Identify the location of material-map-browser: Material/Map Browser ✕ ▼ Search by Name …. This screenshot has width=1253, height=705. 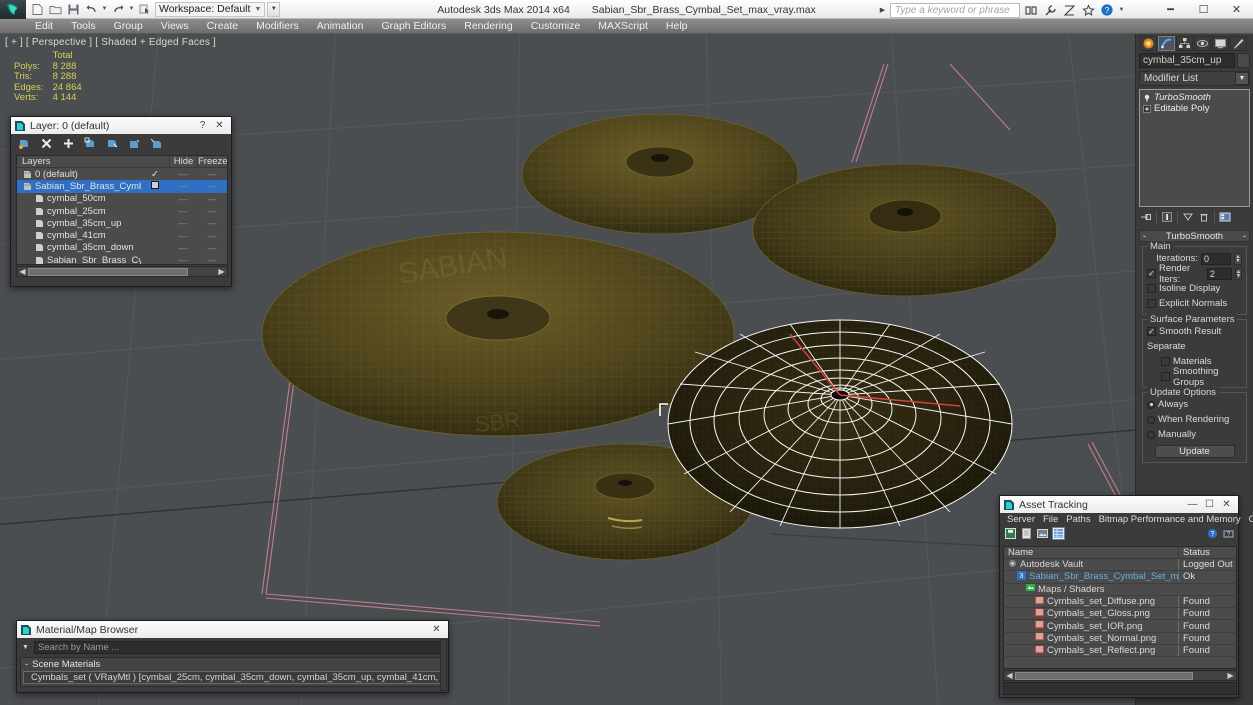
(232, 656).